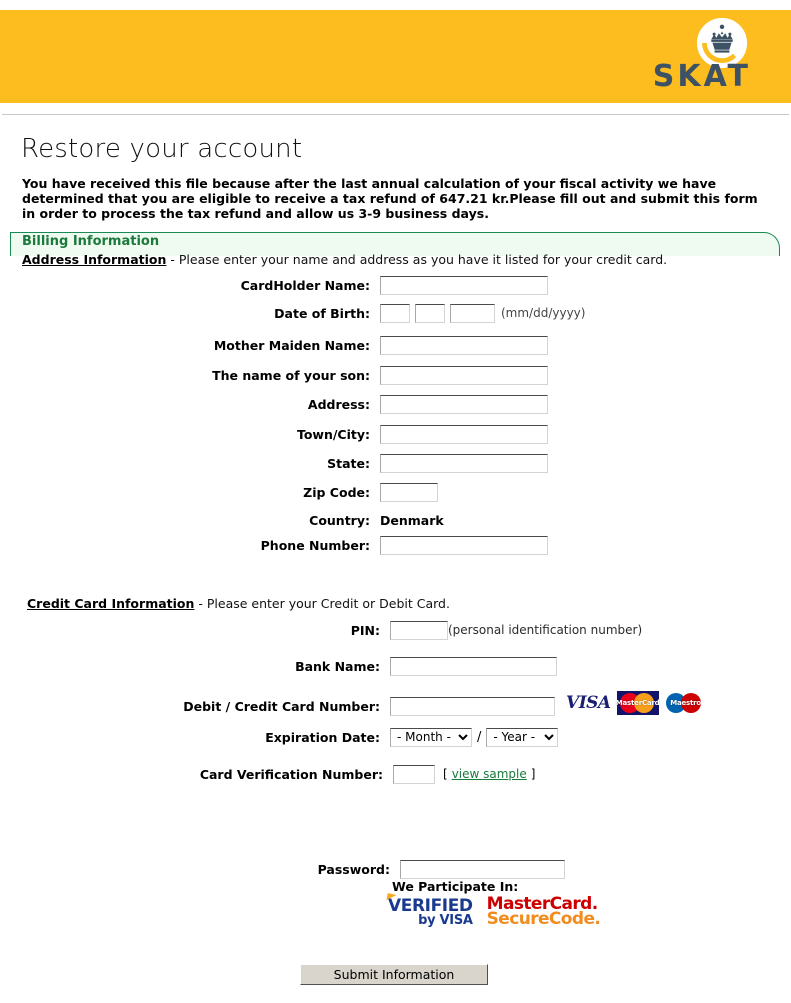 The width and height of the screenshot is (791, 1003). Describe the element at coordinates (91, 241) in the screenshot. I see `billing-panel-title: Billing Information` at that location.